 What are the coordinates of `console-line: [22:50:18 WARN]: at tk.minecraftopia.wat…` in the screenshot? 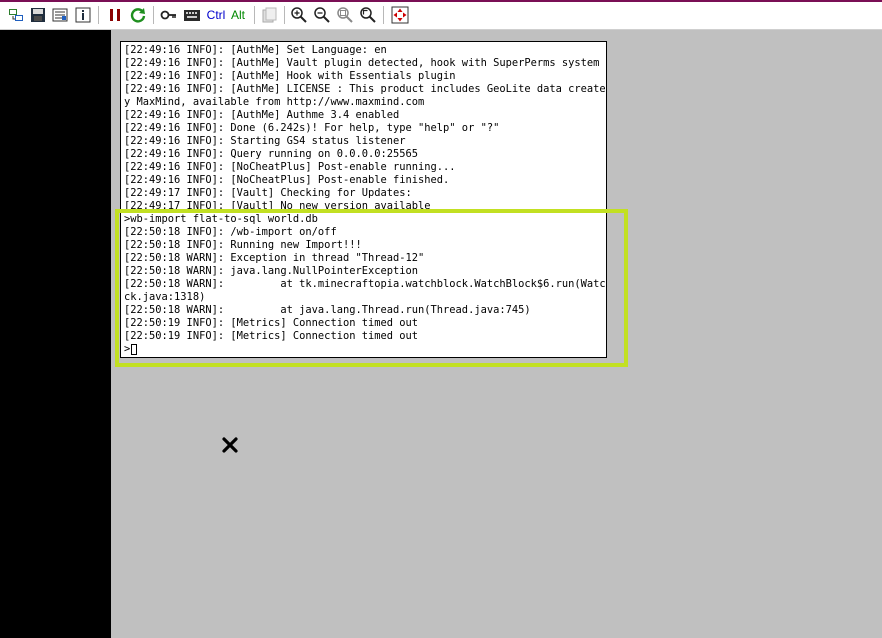 It's located at (364, 284).